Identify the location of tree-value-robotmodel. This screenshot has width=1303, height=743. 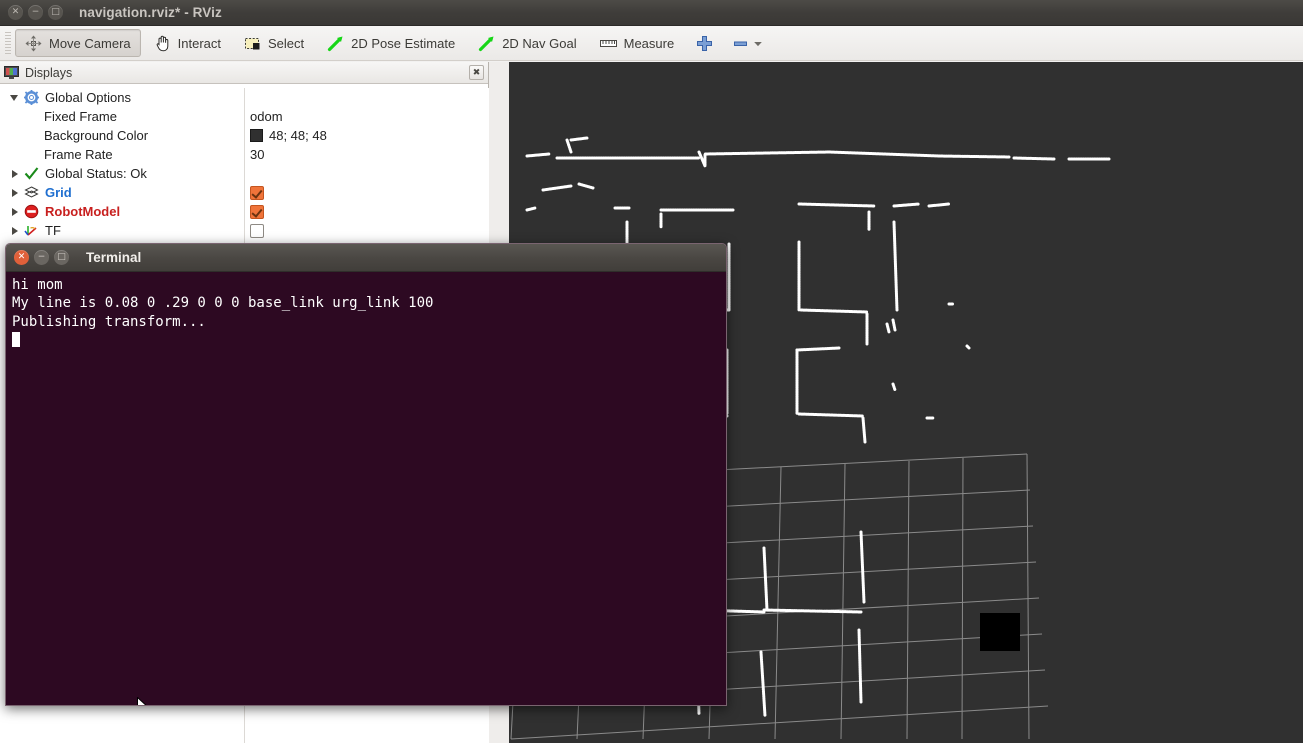
(257, 211).